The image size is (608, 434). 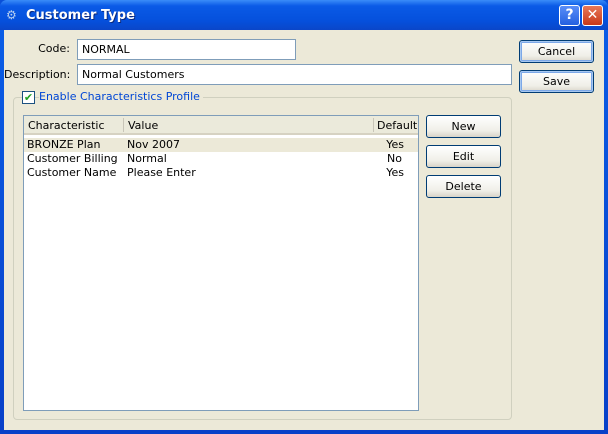 I want to click on column-header-characteristic: Characteristic, so click(x=66, y=125).